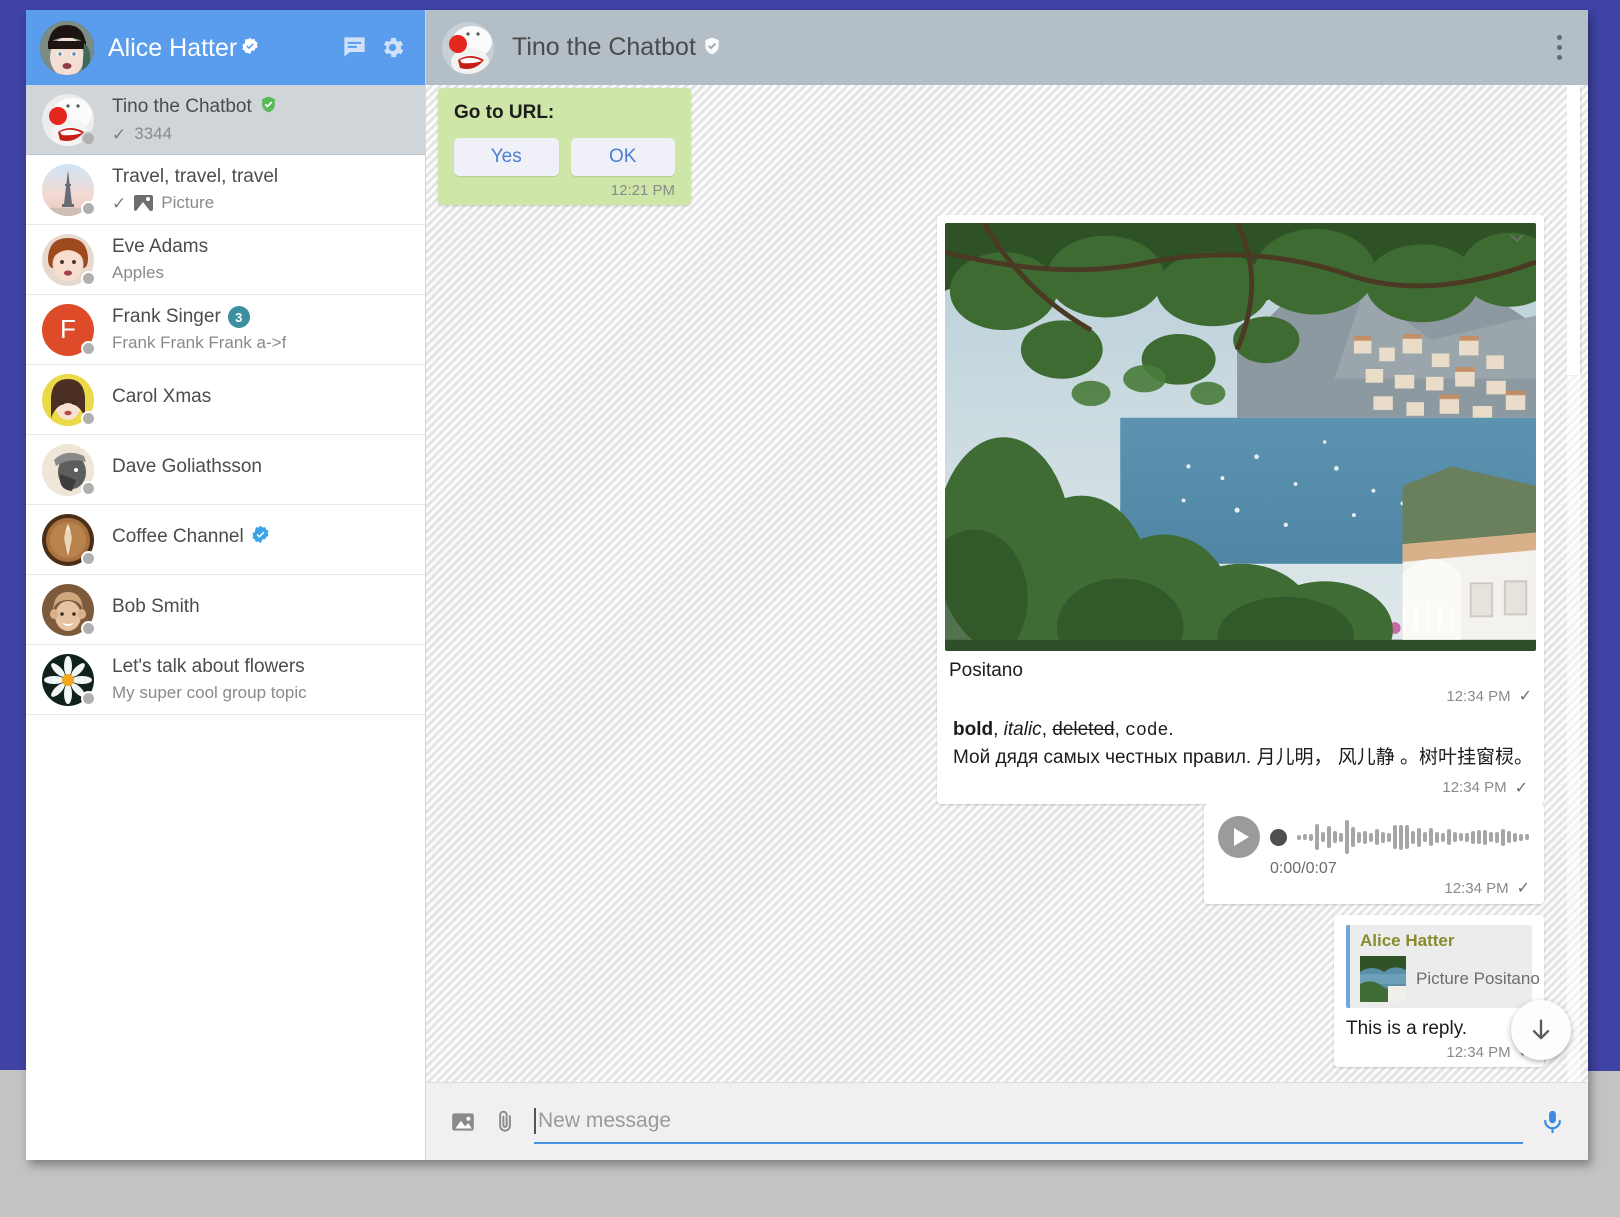 The width and height of the screenshot is (1620, 1217). I want to click on avatar-initial: F, so click(68, 329).